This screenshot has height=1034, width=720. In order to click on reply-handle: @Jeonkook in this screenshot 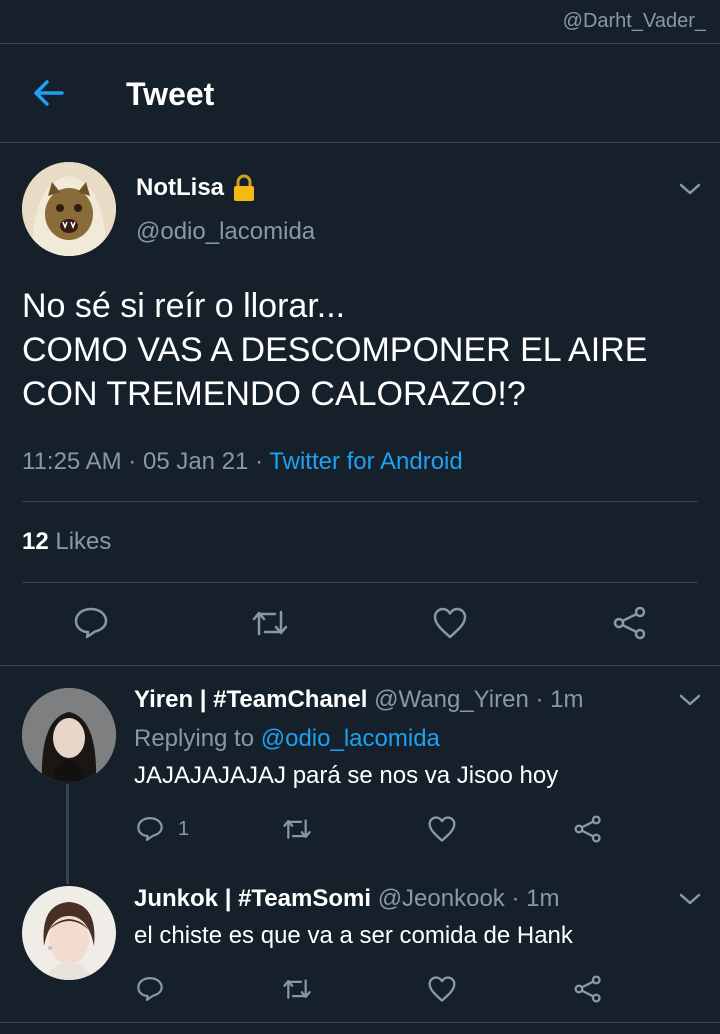, I will do `click(441, 898)`.